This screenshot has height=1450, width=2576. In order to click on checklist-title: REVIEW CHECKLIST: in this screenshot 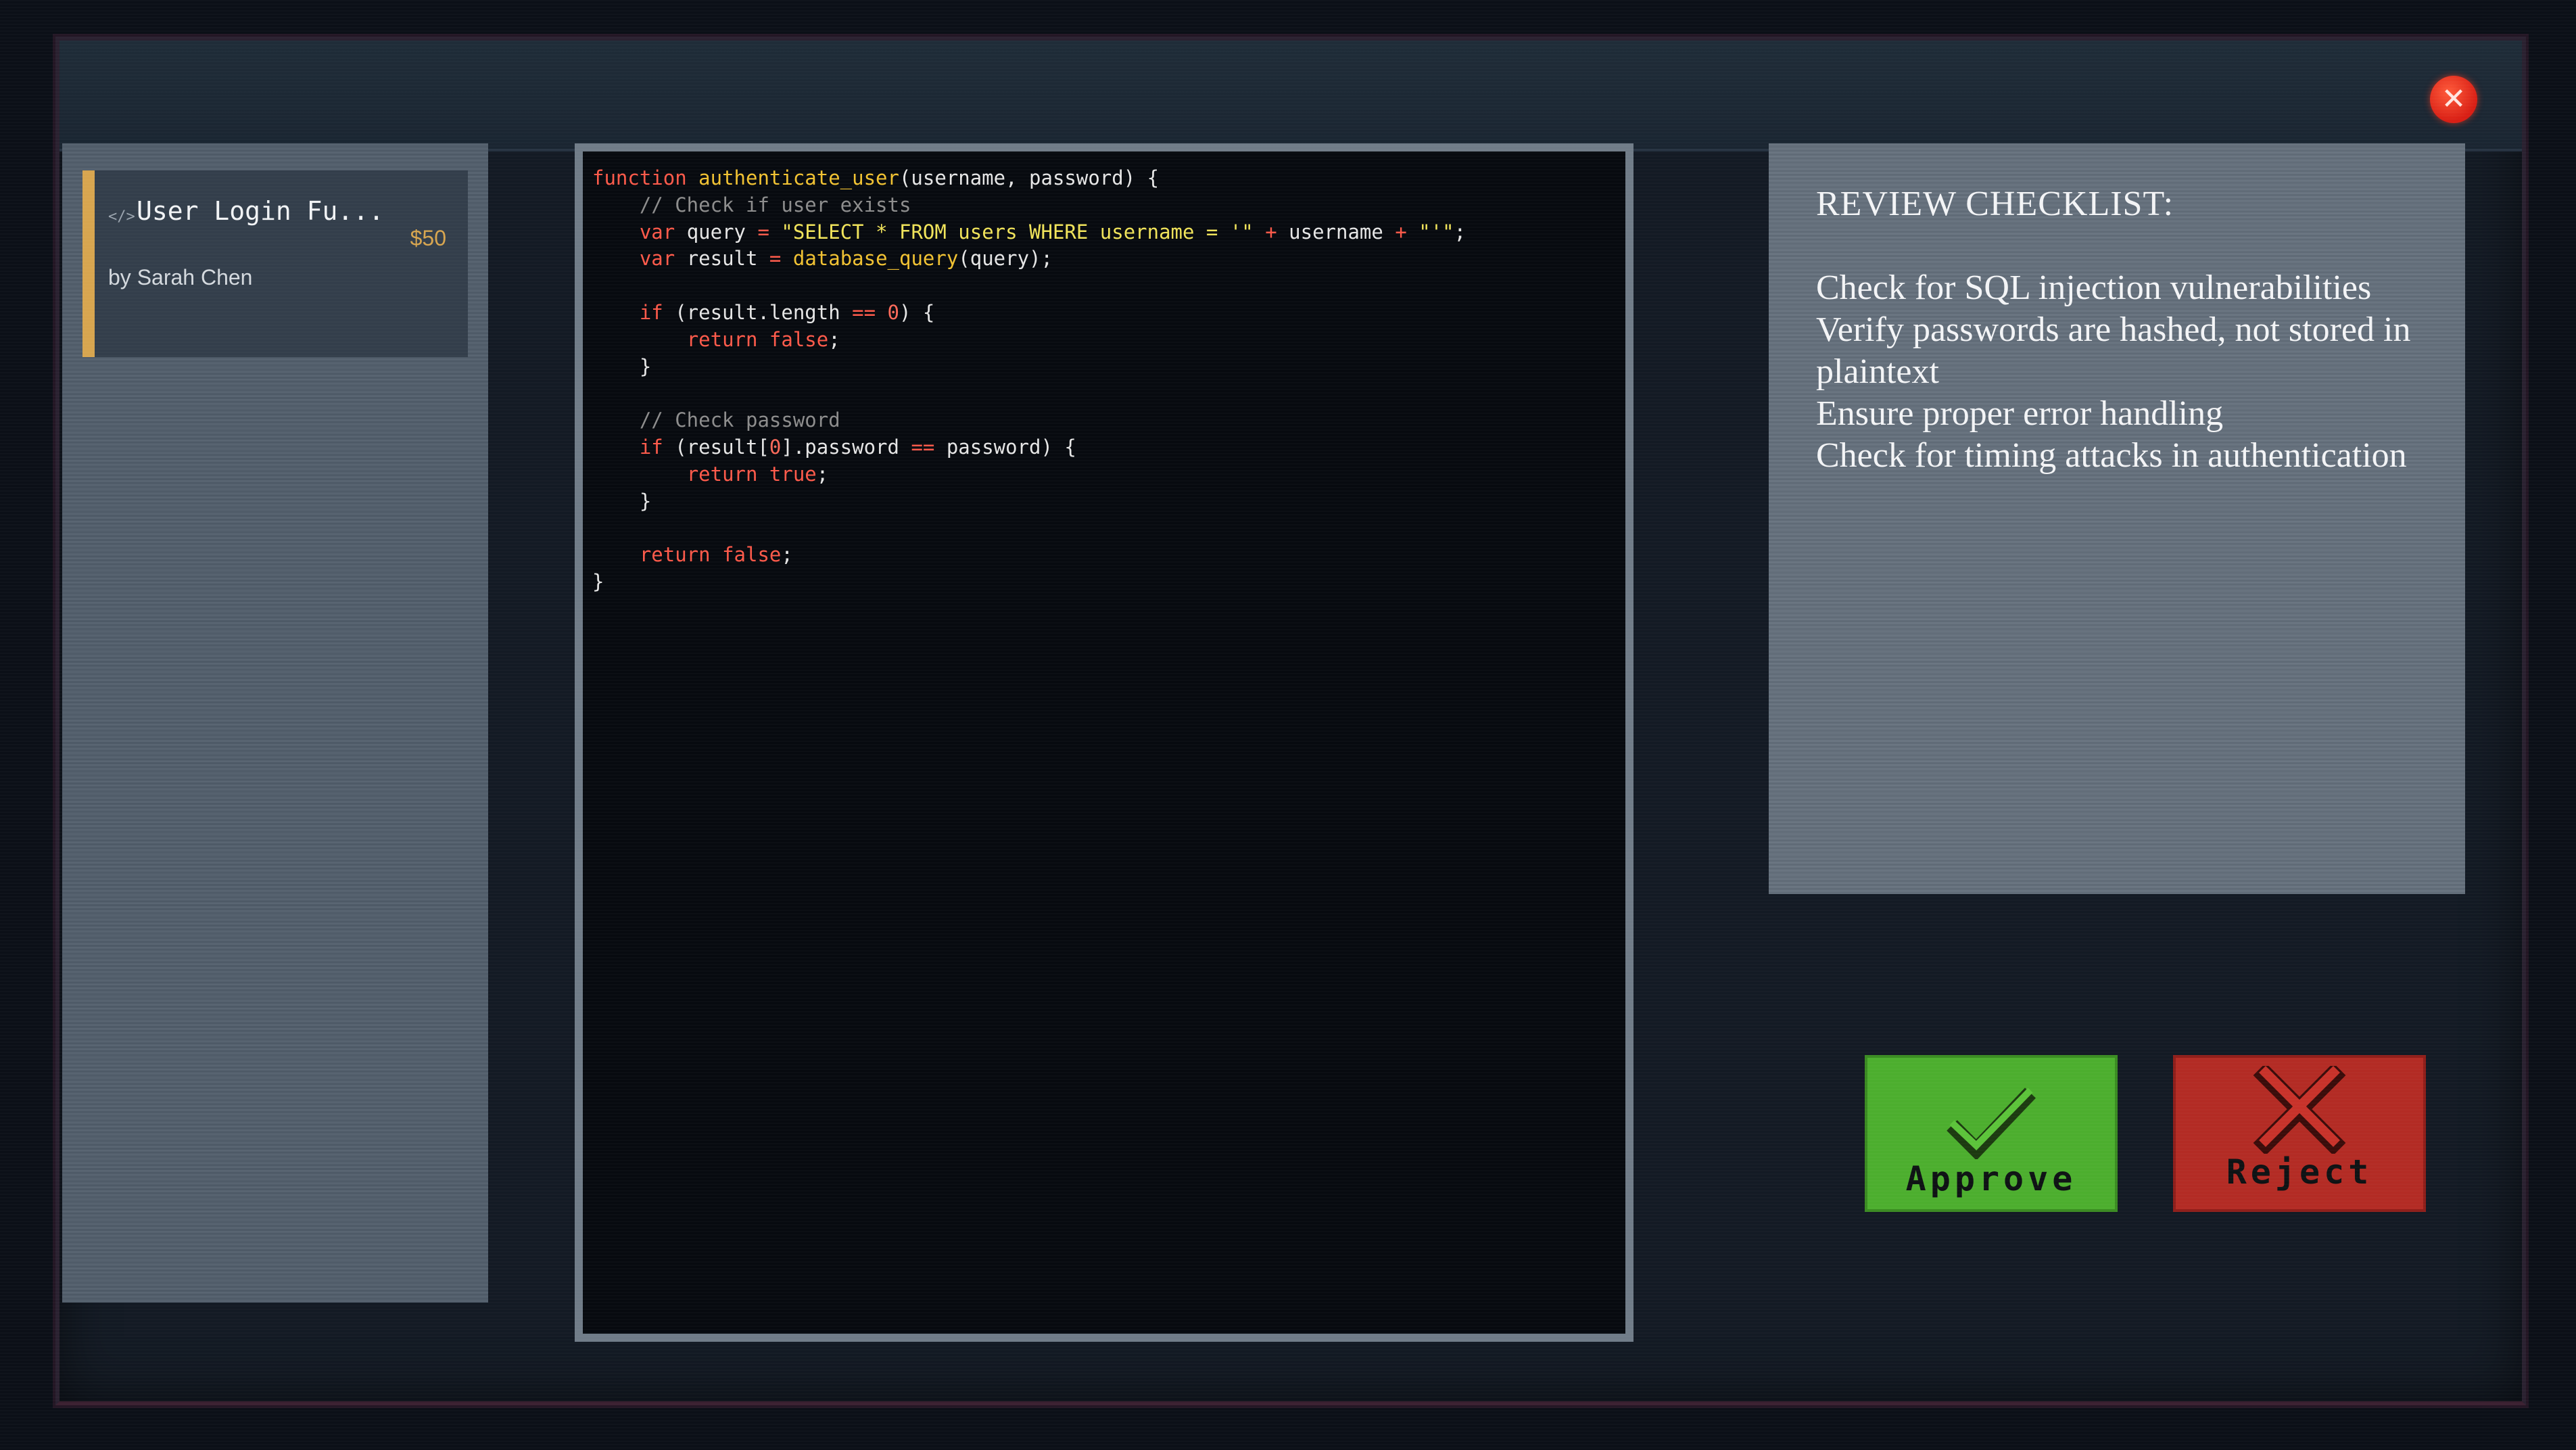, I will do `click(1995, 204)`.